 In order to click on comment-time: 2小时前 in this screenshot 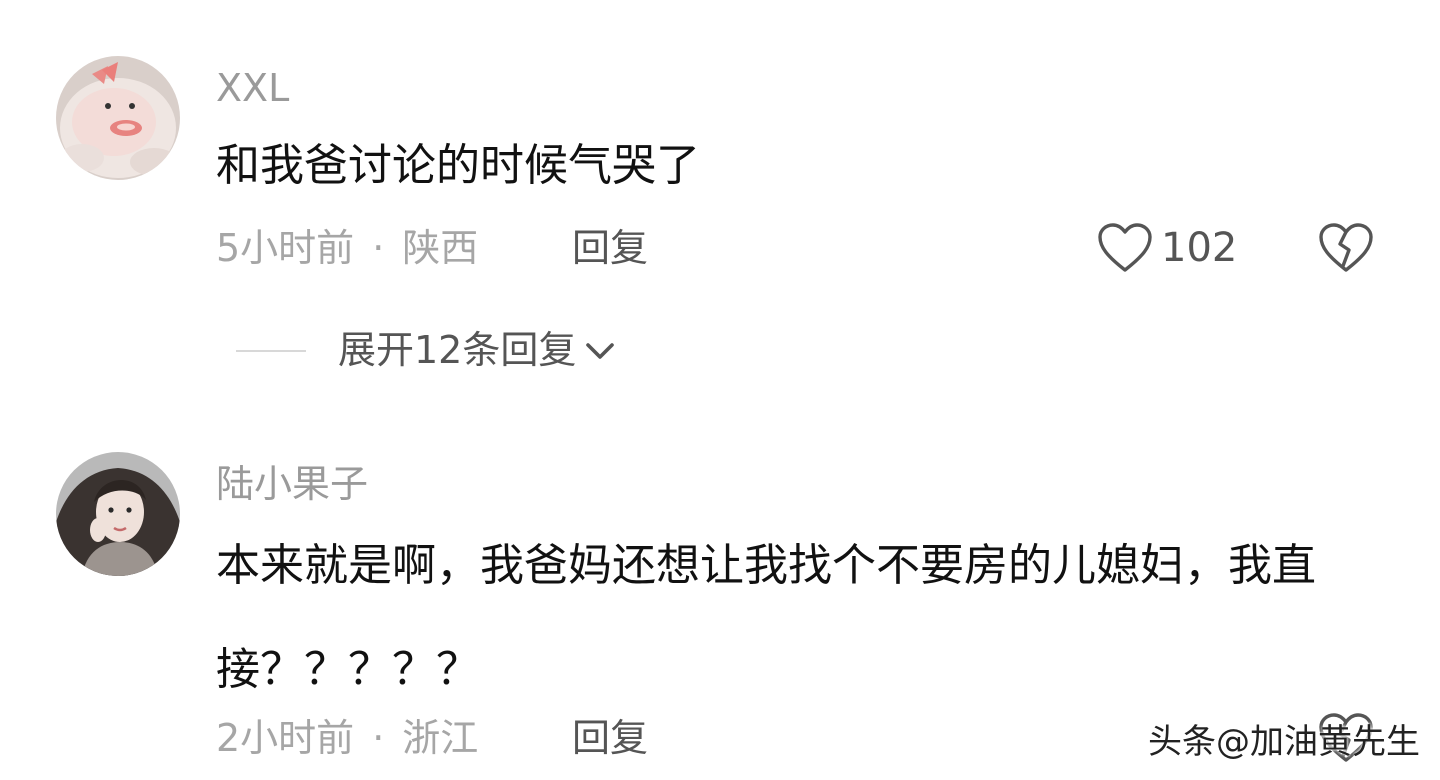, I will do `click(285, 738)`.